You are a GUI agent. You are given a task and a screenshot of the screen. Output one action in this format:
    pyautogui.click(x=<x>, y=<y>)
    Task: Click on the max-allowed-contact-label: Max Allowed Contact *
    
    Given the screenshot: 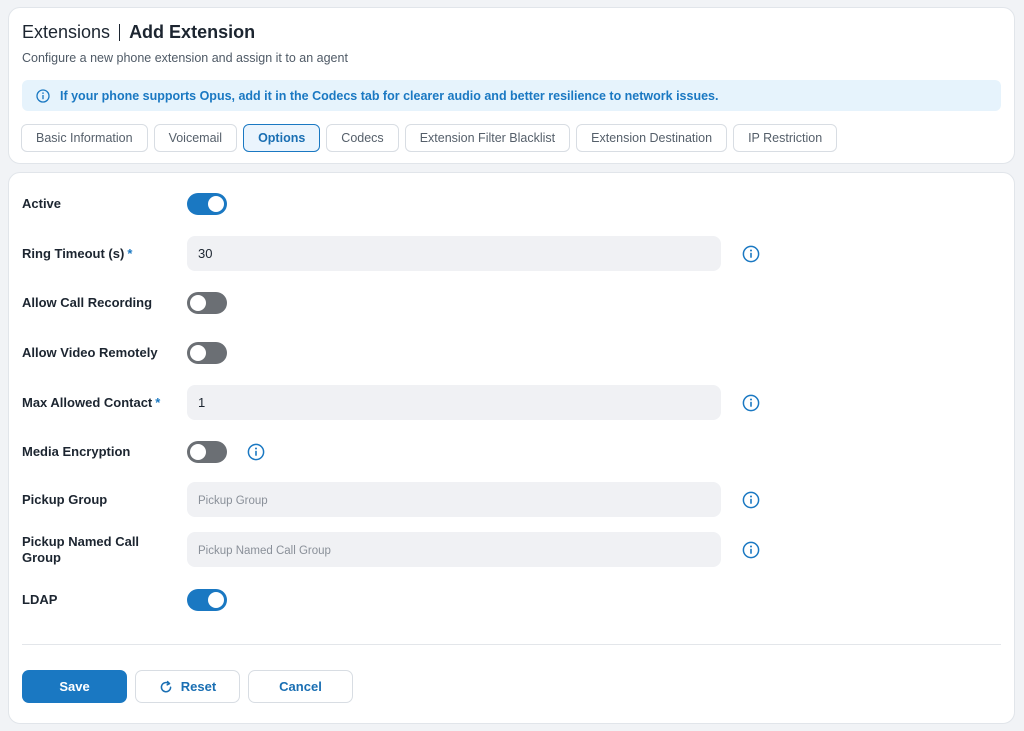 What is the action you would take?
    pyautogui.click(x=104, y=403)
    